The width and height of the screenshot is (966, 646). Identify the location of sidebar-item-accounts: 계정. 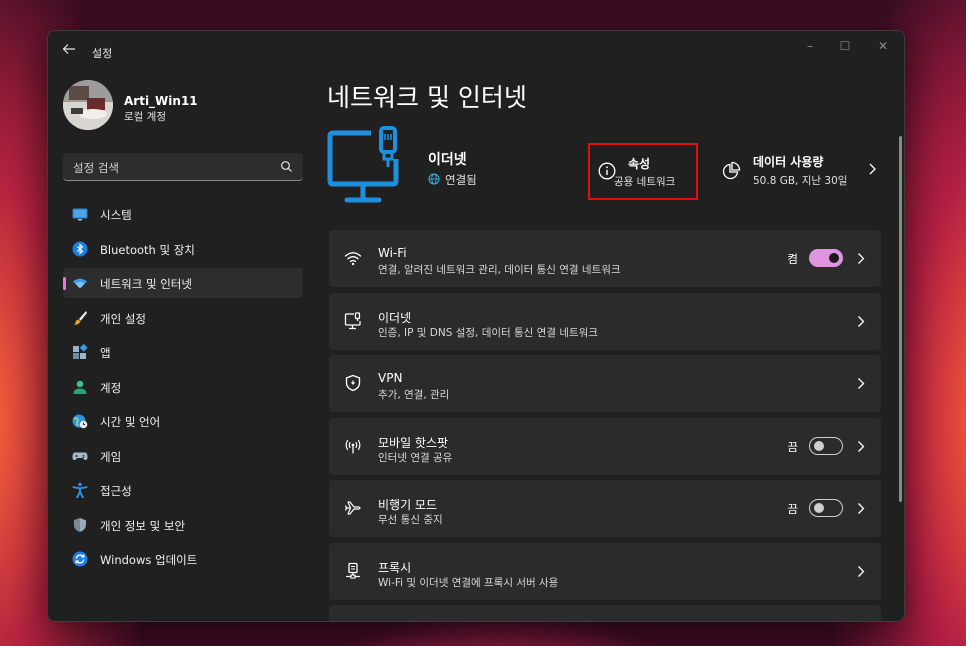
(183, 387).